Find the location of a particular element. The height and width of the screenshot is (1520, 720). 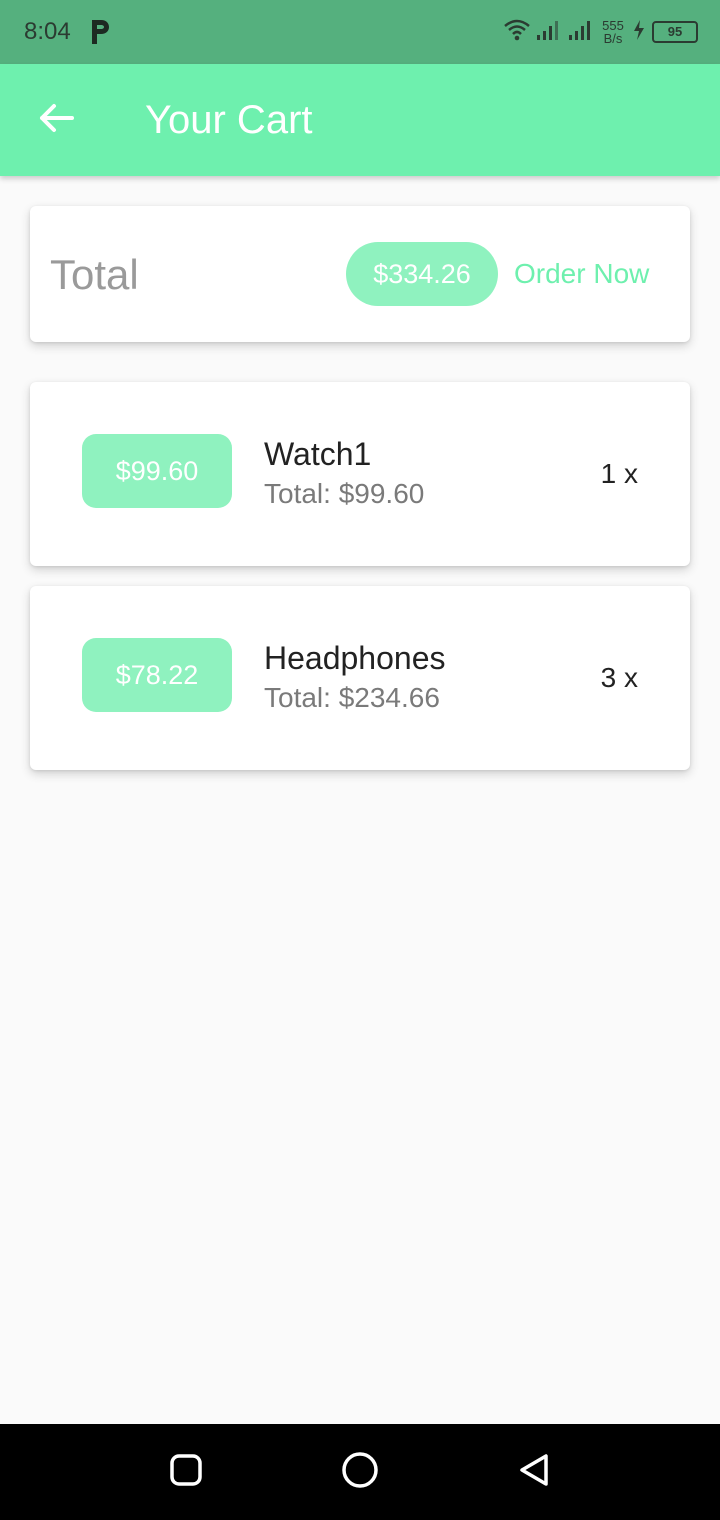

item-name: Headphones is located at coordinates (355, 658).